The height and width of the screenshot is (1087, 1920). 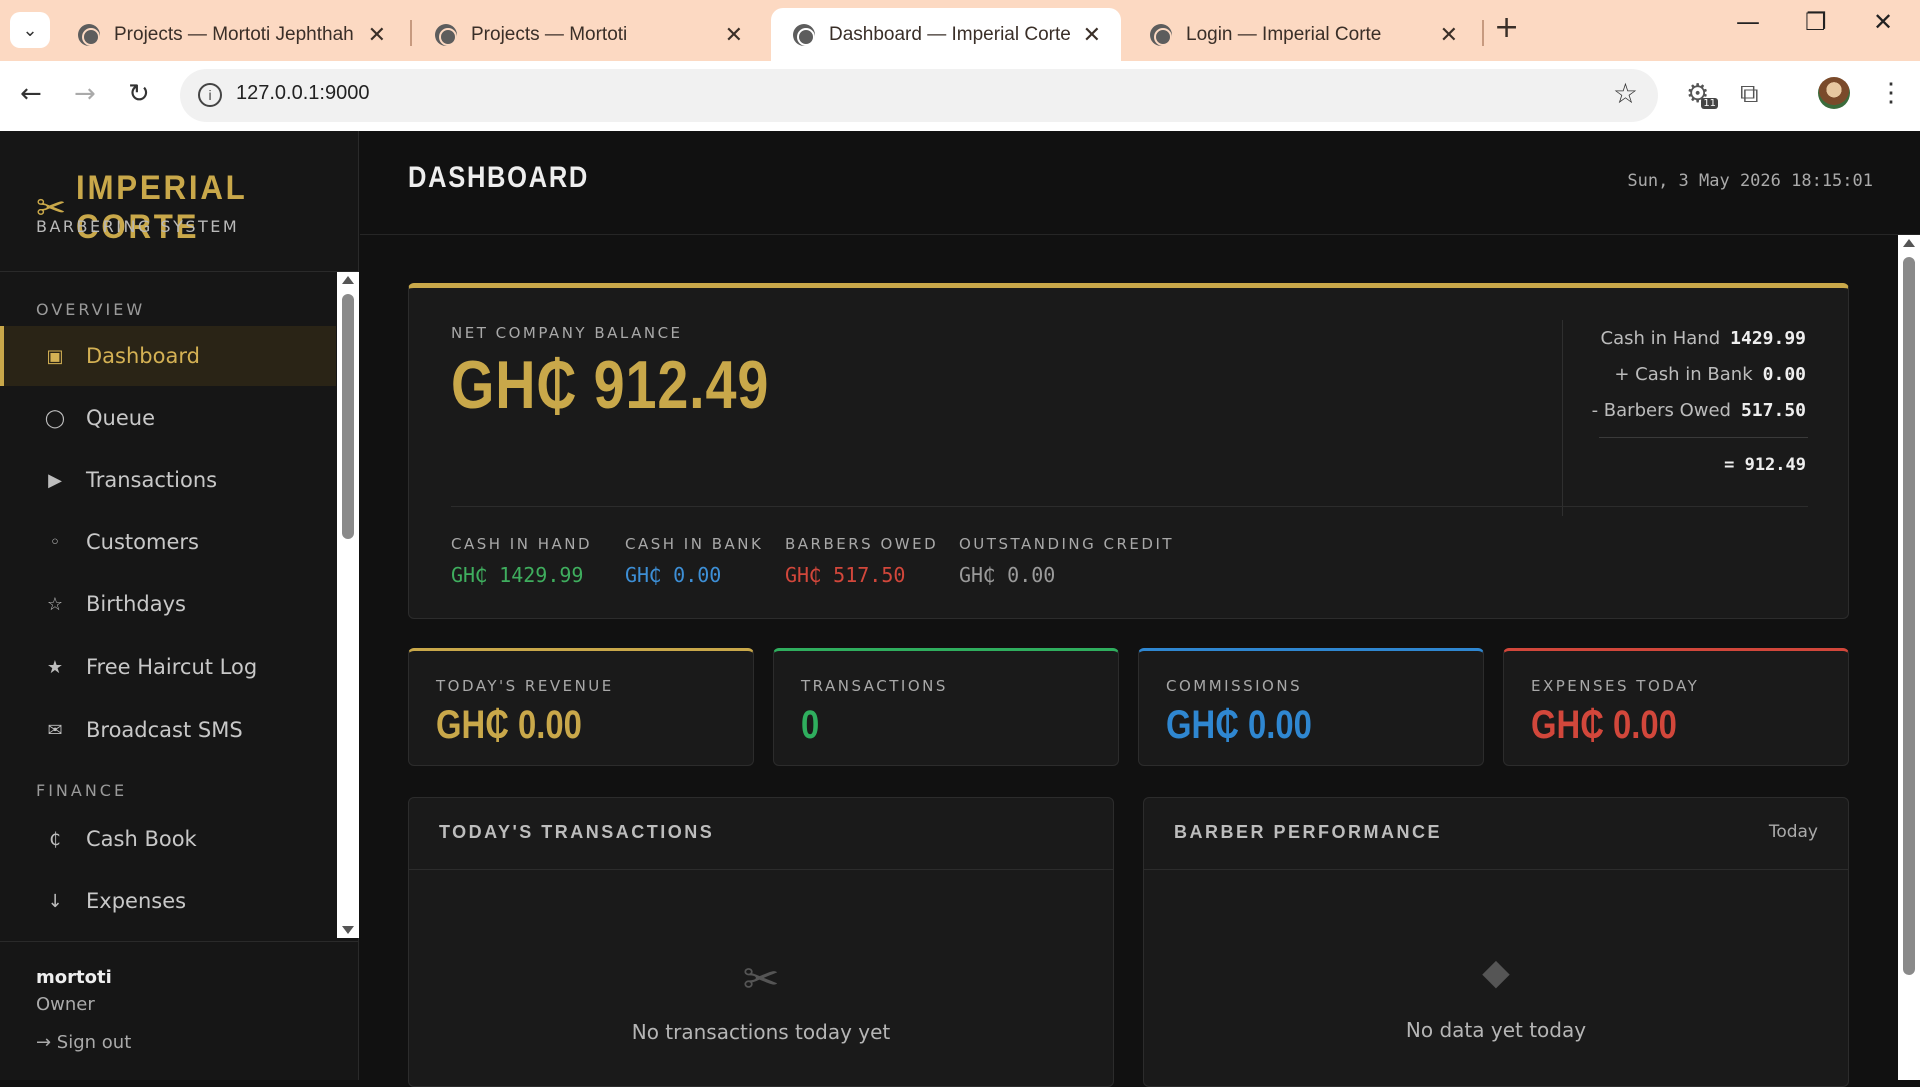 What do you see at coordinates (55, 604) in the screenshot?
I see `star-outline-icon: ☆` at bounding box center [55, 604].